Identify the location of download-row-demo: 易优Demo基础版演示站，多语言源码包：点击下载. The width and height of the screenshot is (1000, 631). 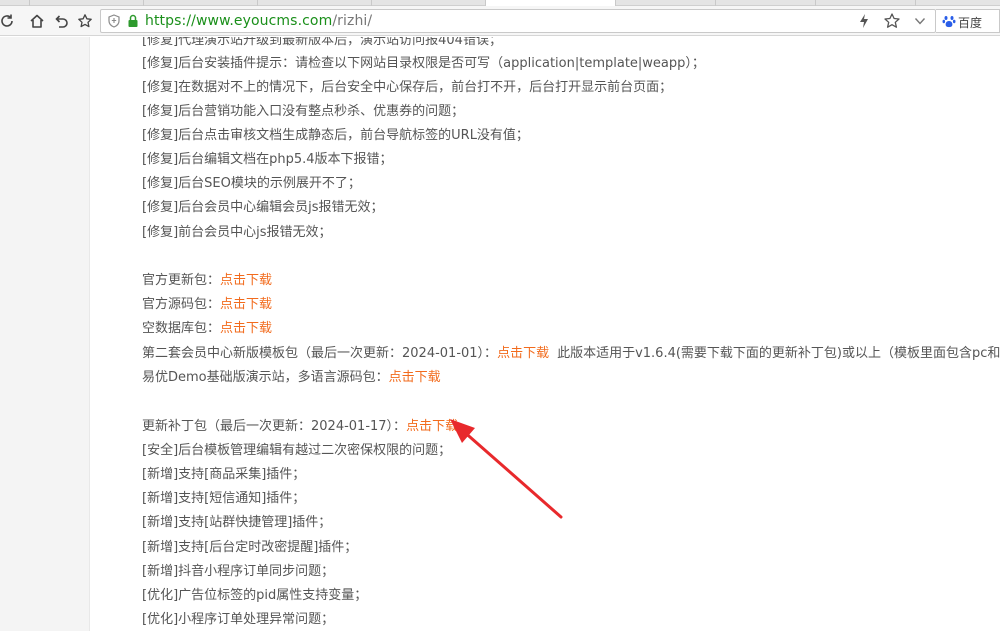
(291, 378).